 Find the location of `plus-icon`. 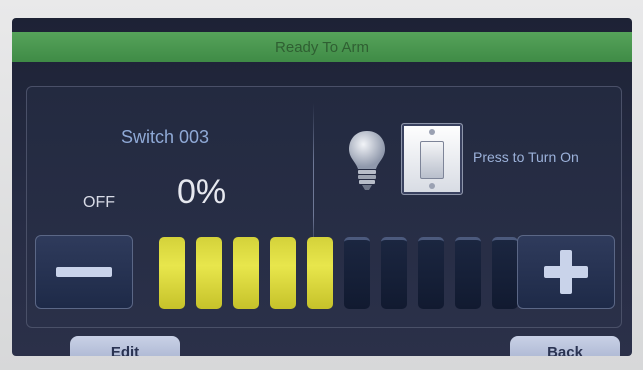

plus-icon is located at coordinates (566, 272).